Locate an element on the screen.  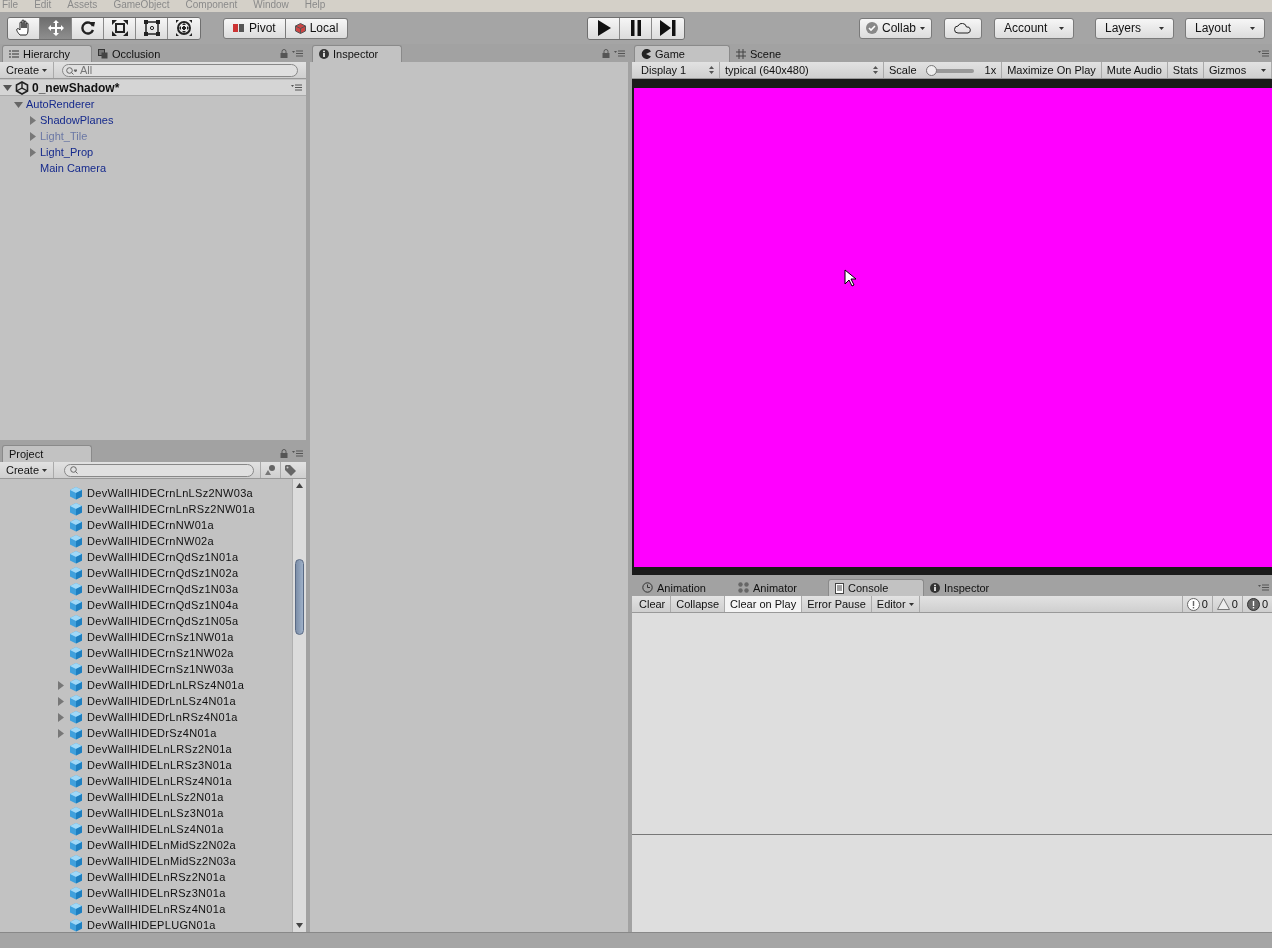
editor-dropdown: Editor is located at coordinates (895, 604).